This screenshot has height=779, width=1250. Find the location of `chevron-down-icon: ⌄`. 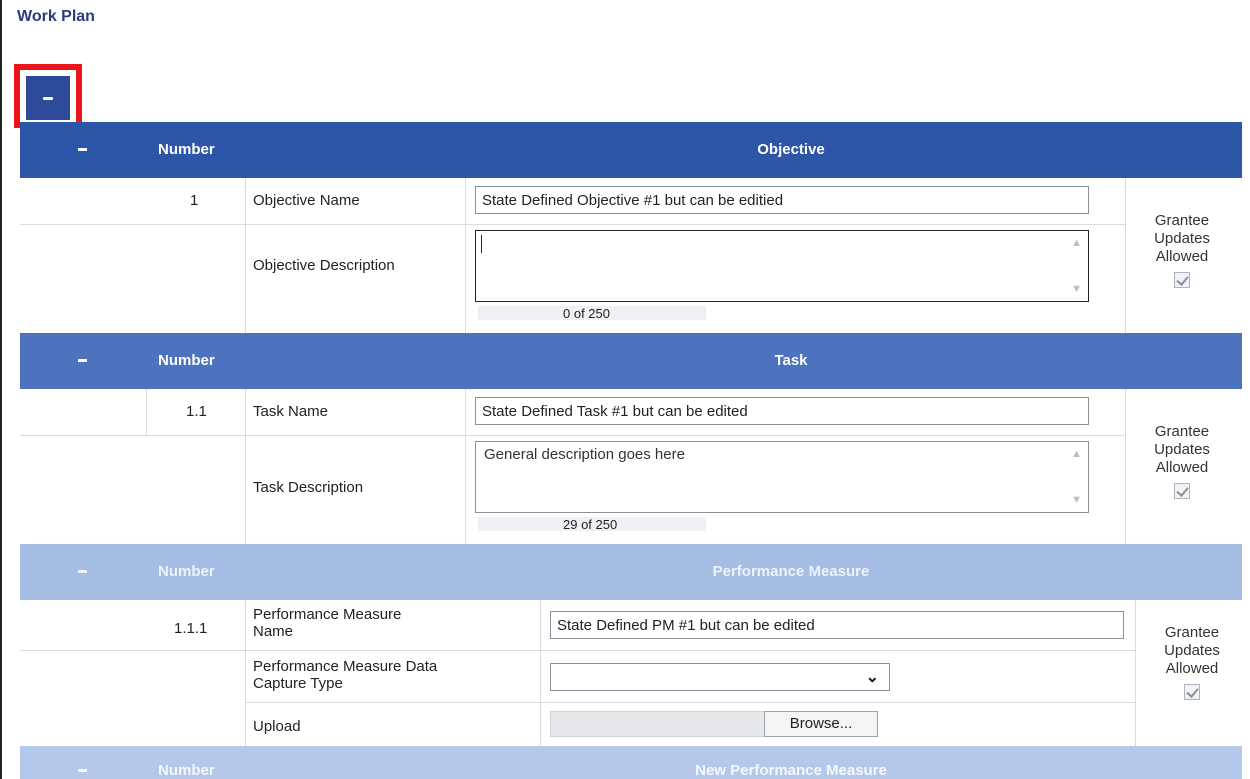

chevron-down-icon: ⌄ is located at coordinates (872, 677).